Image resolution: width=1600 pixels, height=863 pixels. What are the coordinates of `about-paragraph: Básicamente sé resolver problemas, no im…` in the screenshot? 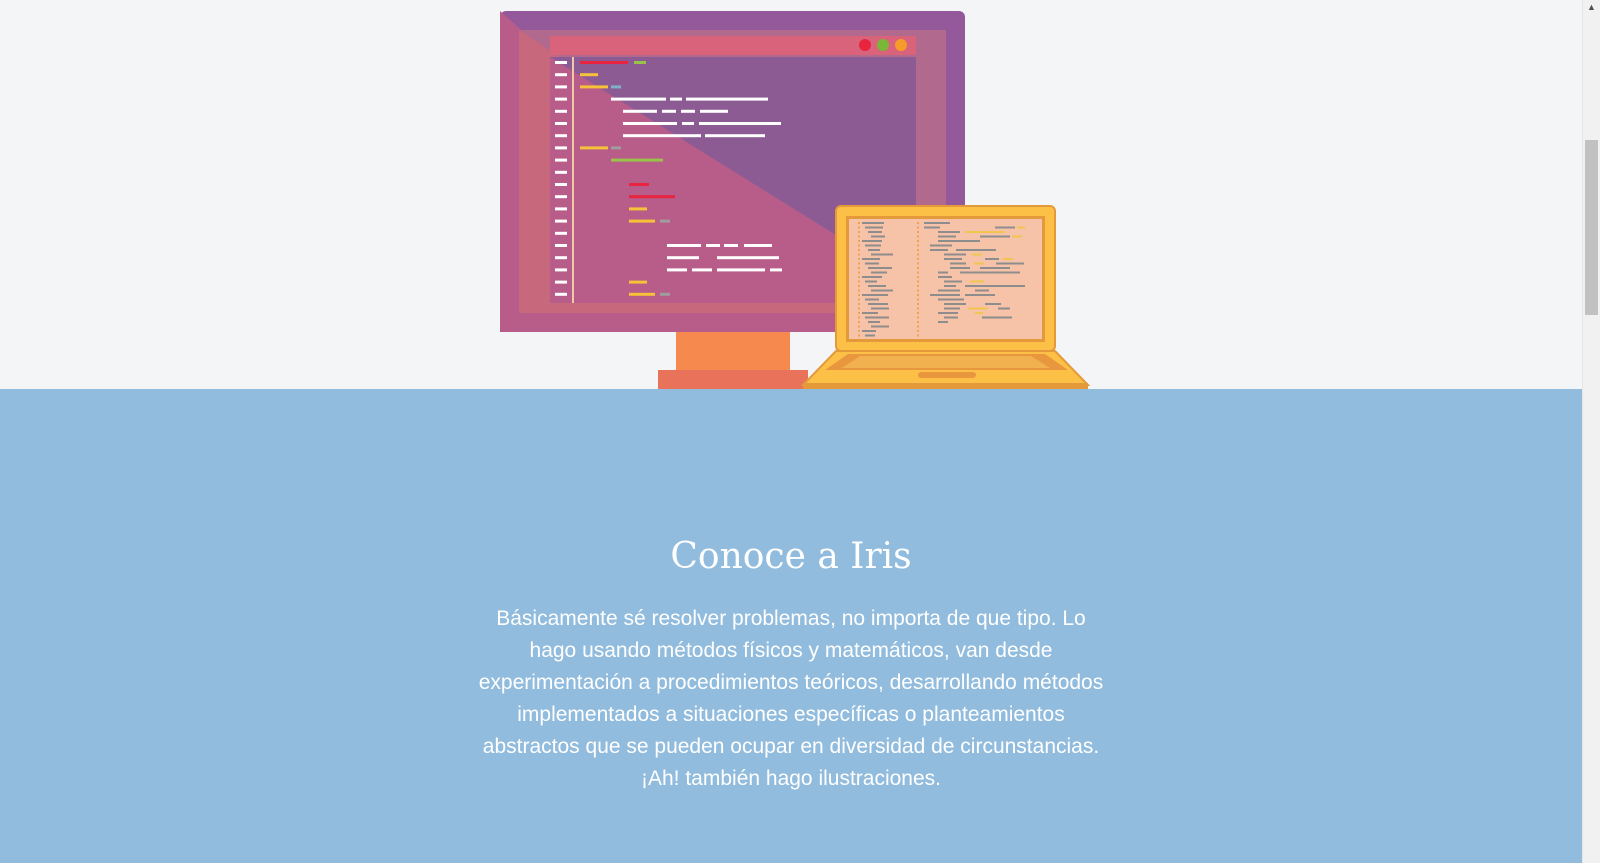 It's located at (791, 699).